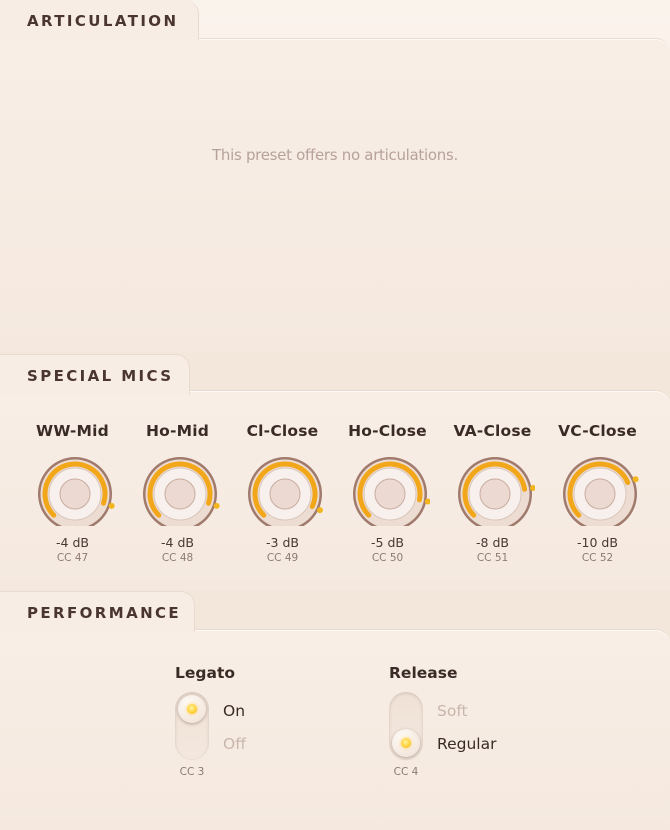 This screenshot has height=830, width=670. I want to click on mic-level-readout: -10 dB, so click(597, 542).